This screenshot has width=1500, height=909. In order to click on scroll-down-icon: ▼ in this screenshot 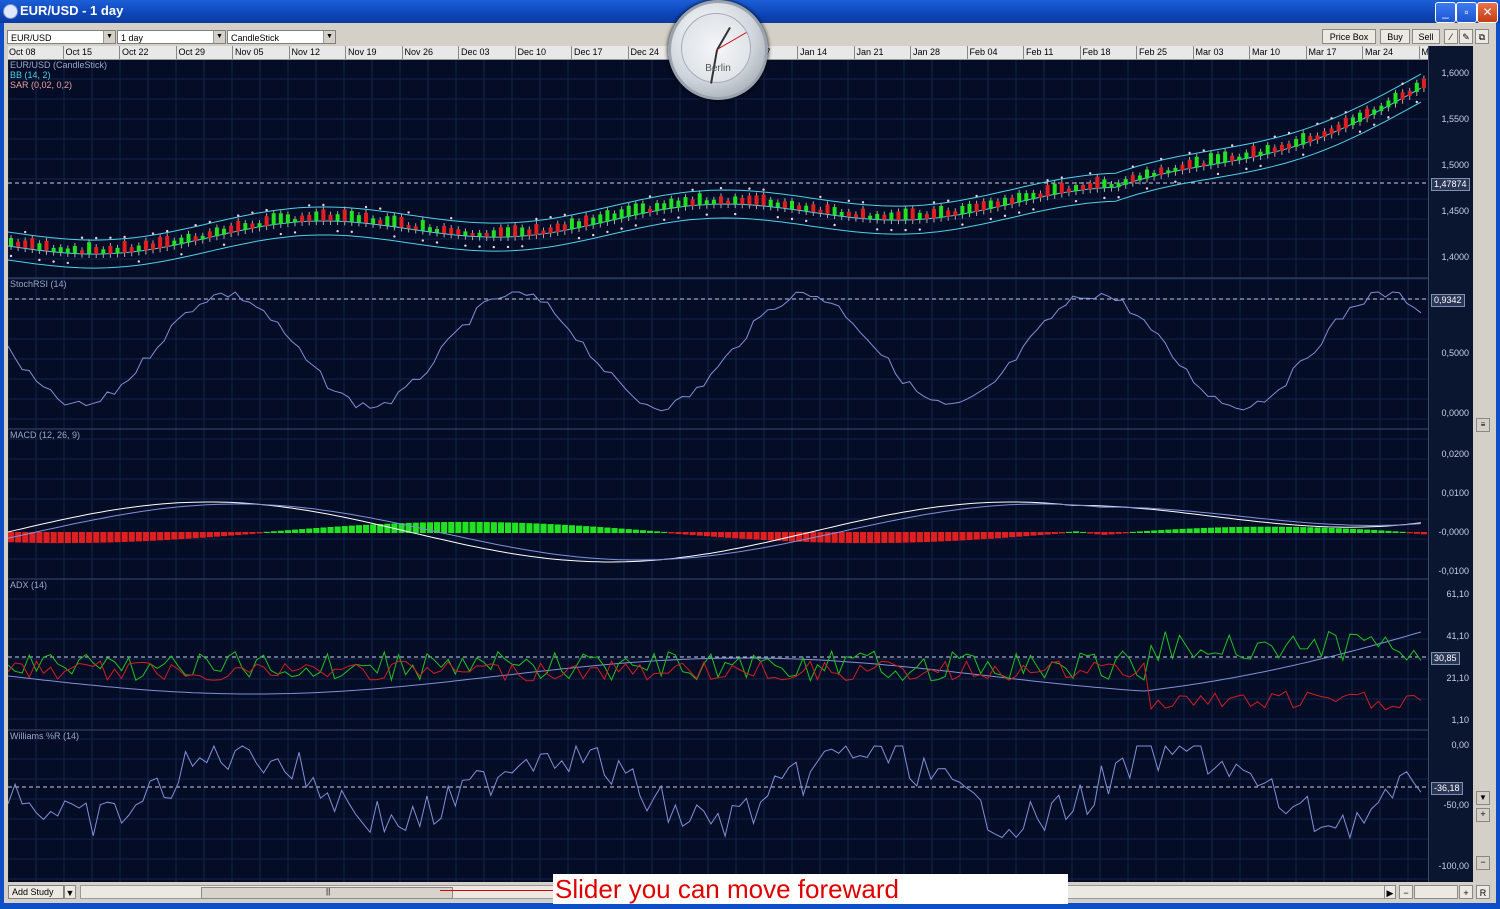, I will do `click(1483, 798)`.